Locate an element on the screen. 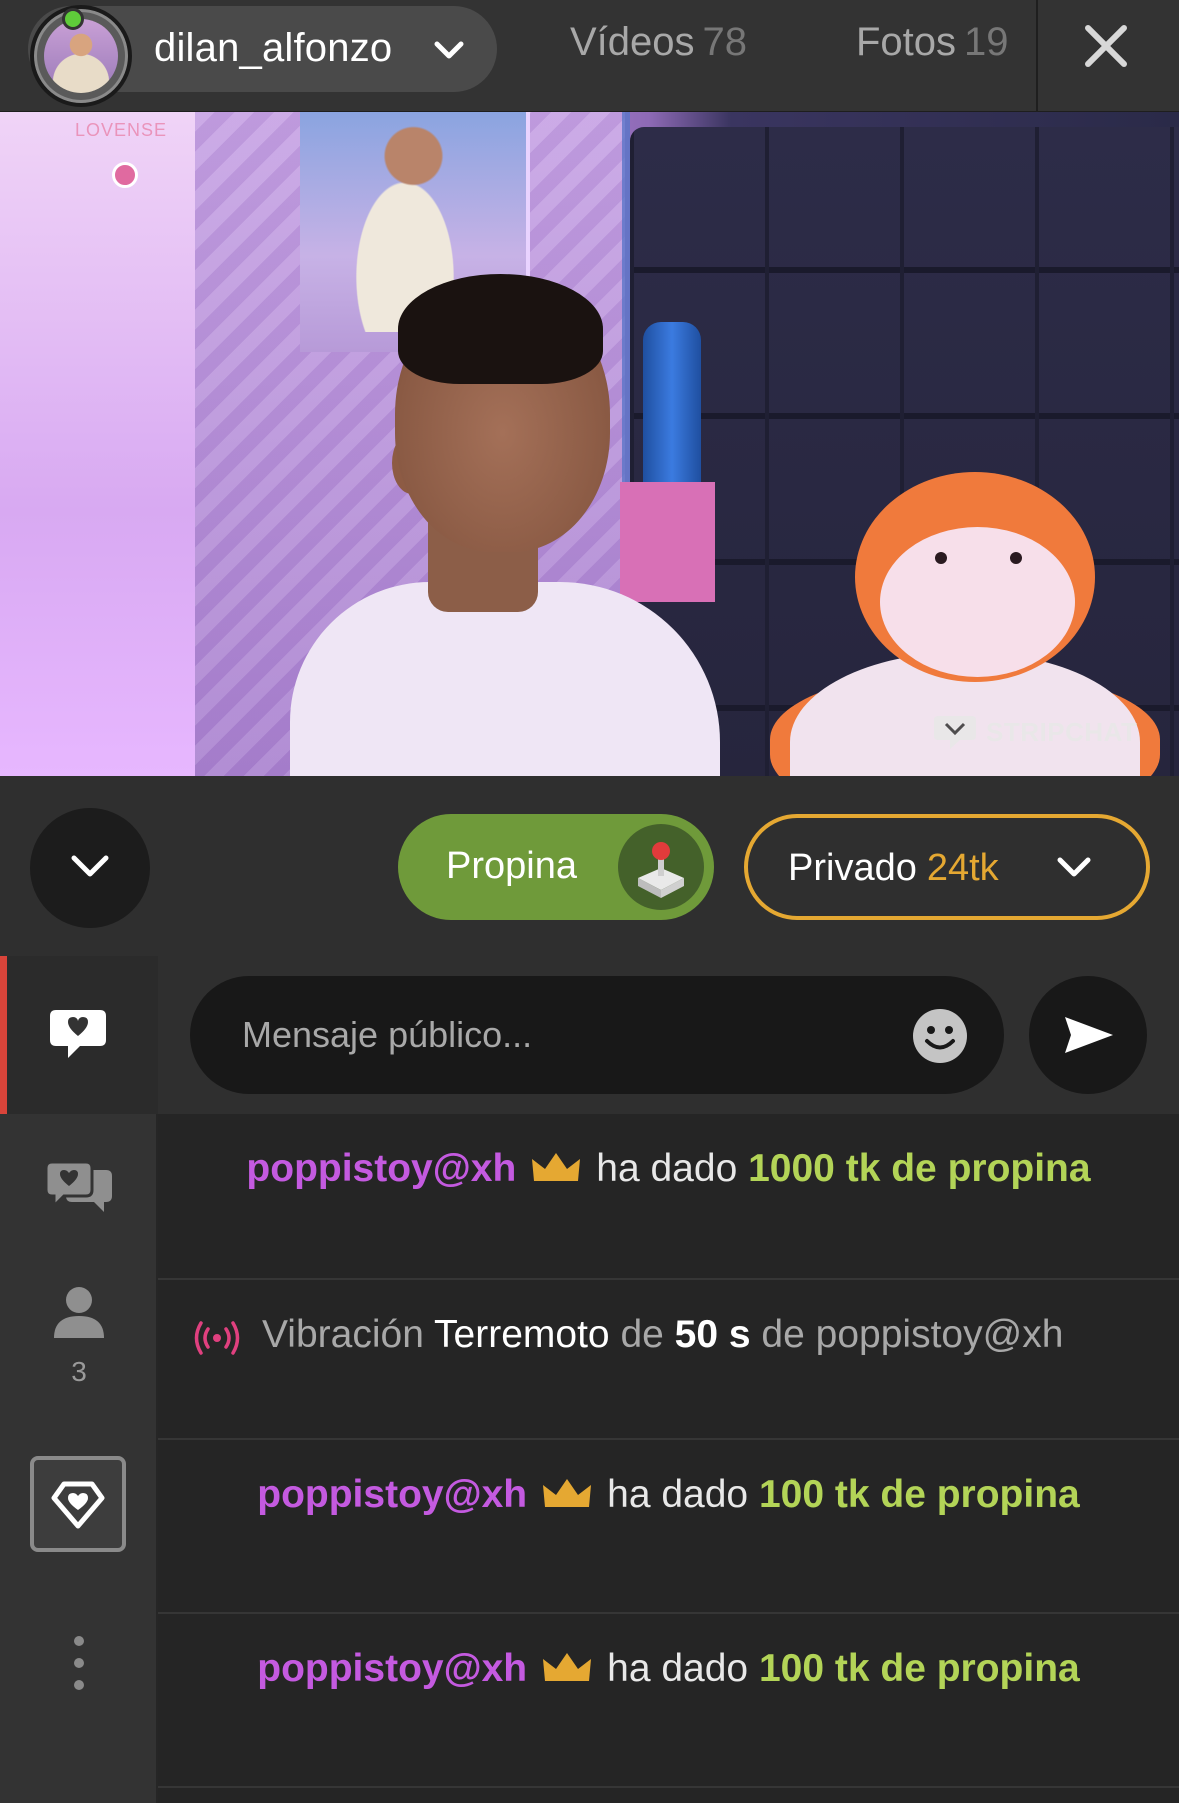  vibe-prefix: Vibración is located at coordinates (343, 1334).